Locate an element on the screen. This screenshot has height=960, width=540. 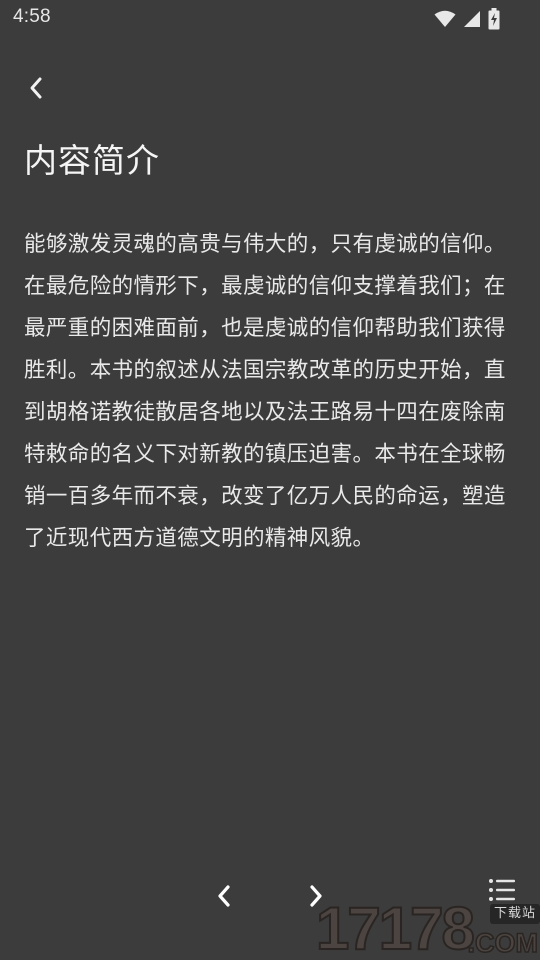
status-icons is located at coordinates (467, 19).